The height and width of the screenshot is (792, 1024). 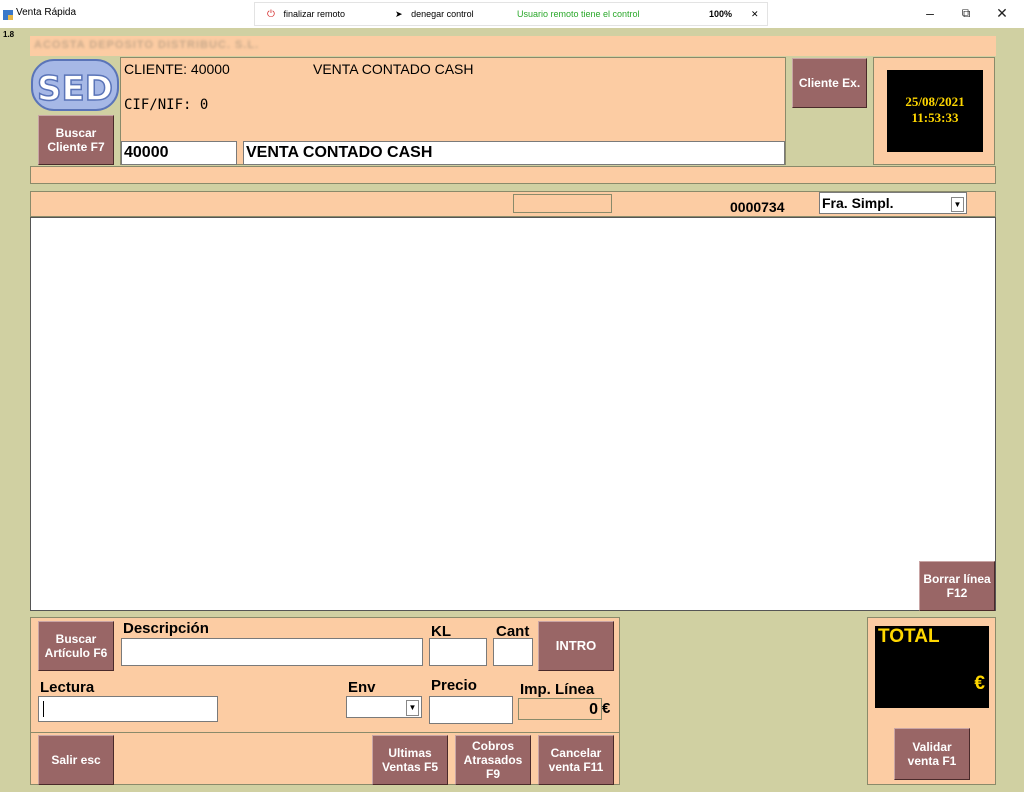 What do you see at coordinates (393, 69) in the screenshot?
I see `client-name-label: VENTA CONTADO CASH` at bounding box center [393, 69].